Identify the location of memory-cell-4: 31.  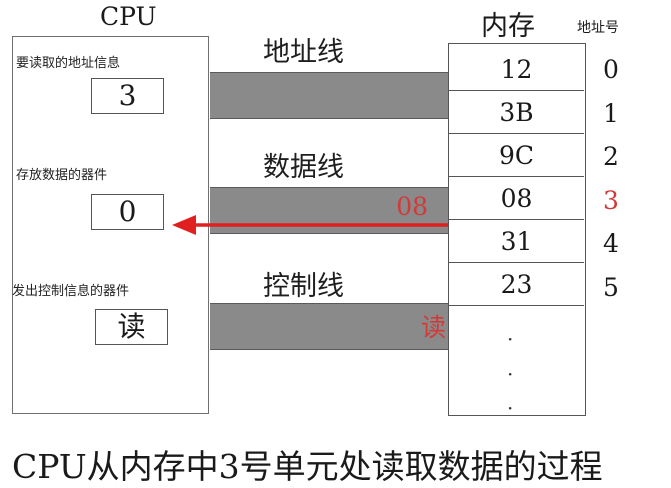
(516, 241).